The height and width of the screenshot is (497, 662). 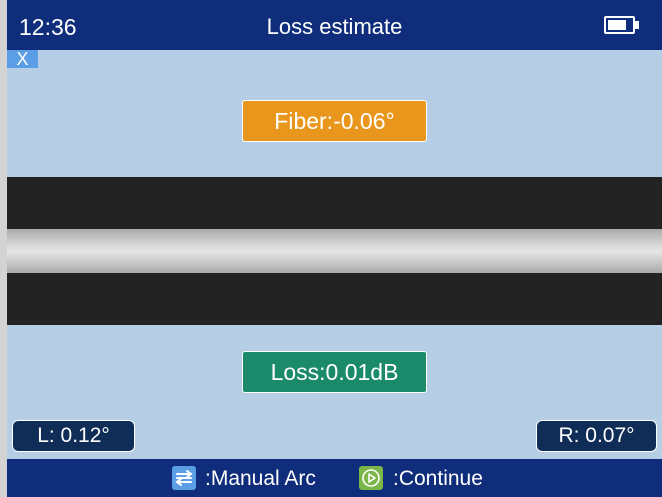 I want to click on manual-arc-label: :Manual Arc, so click(x=260, y=478).